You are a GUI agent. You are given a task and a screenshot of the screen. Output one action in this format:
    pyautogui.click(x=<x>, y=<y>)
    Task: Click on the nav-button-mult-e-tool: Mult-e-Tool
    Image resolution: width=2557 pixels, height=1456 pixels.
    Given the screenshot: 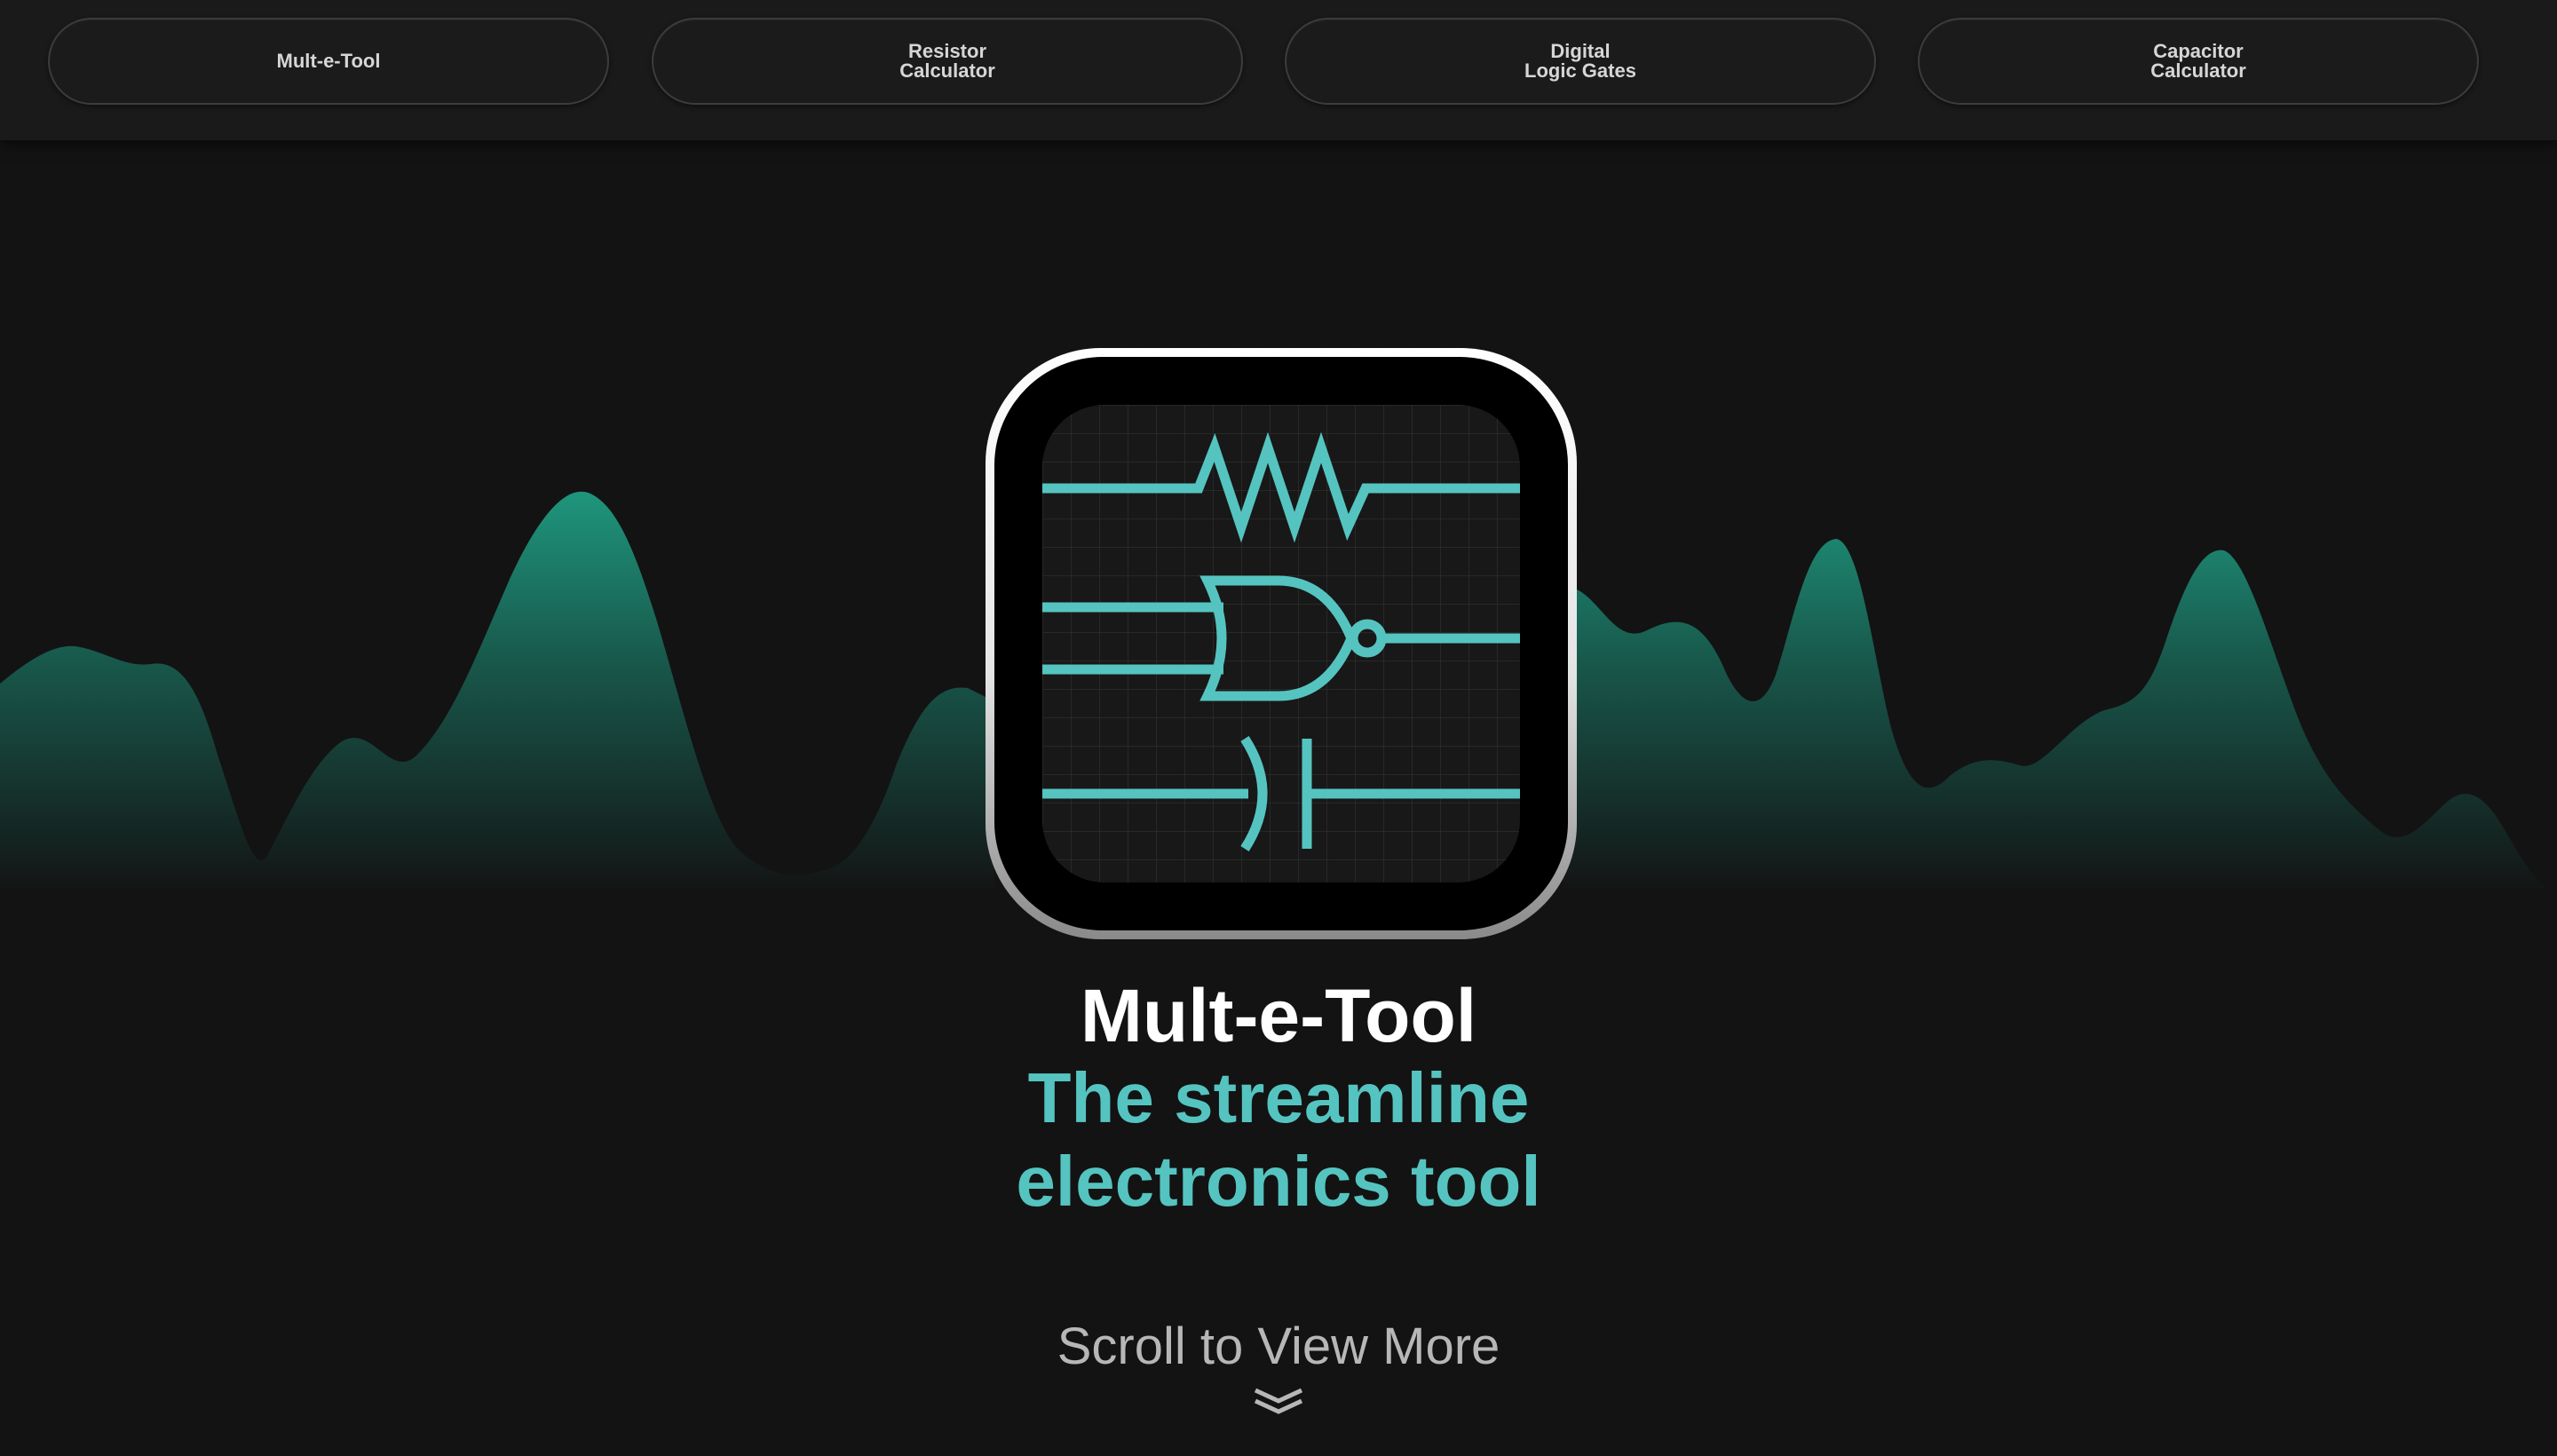 What is the action you would take?
    pyautogui.click(x=328, y=61)
    